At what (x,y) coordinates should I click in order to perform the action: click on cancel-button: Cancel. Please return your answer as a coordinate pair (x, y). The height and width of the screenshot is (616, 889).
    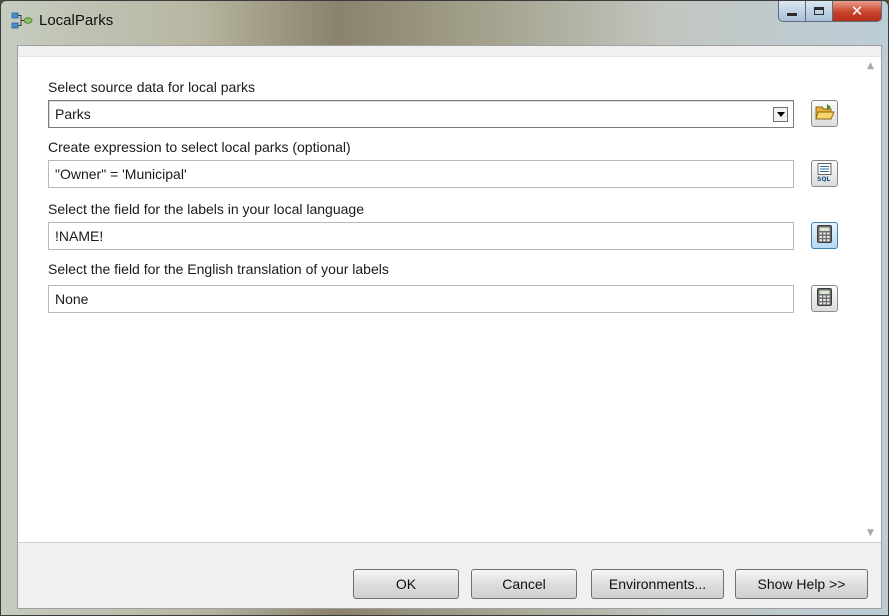
    Looking at the image, I should click on (524, 584).